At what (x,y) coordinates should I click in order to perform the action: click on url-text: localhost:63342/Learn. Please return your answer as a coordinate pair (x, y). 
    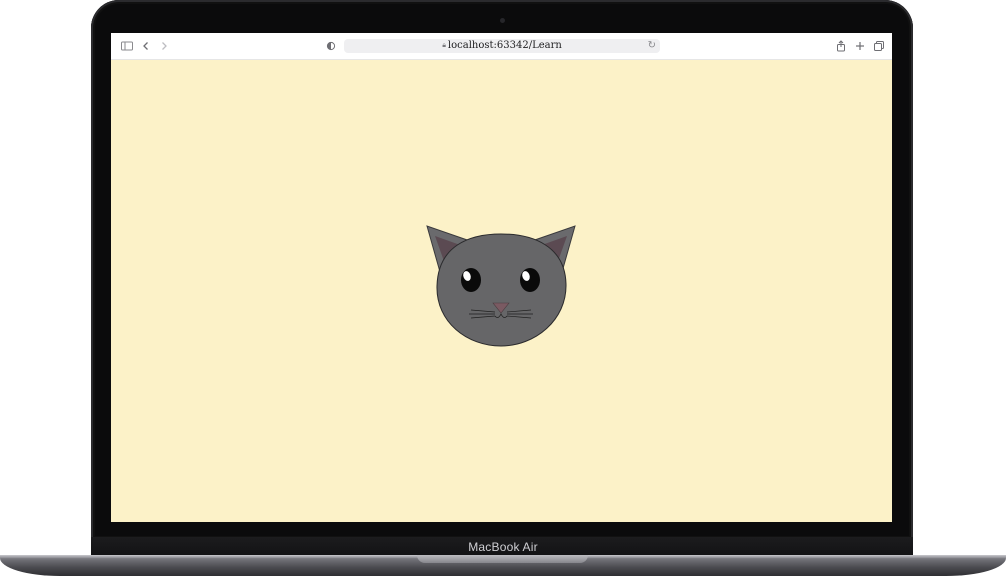
    Looking at the image, I should click on (504, 45).